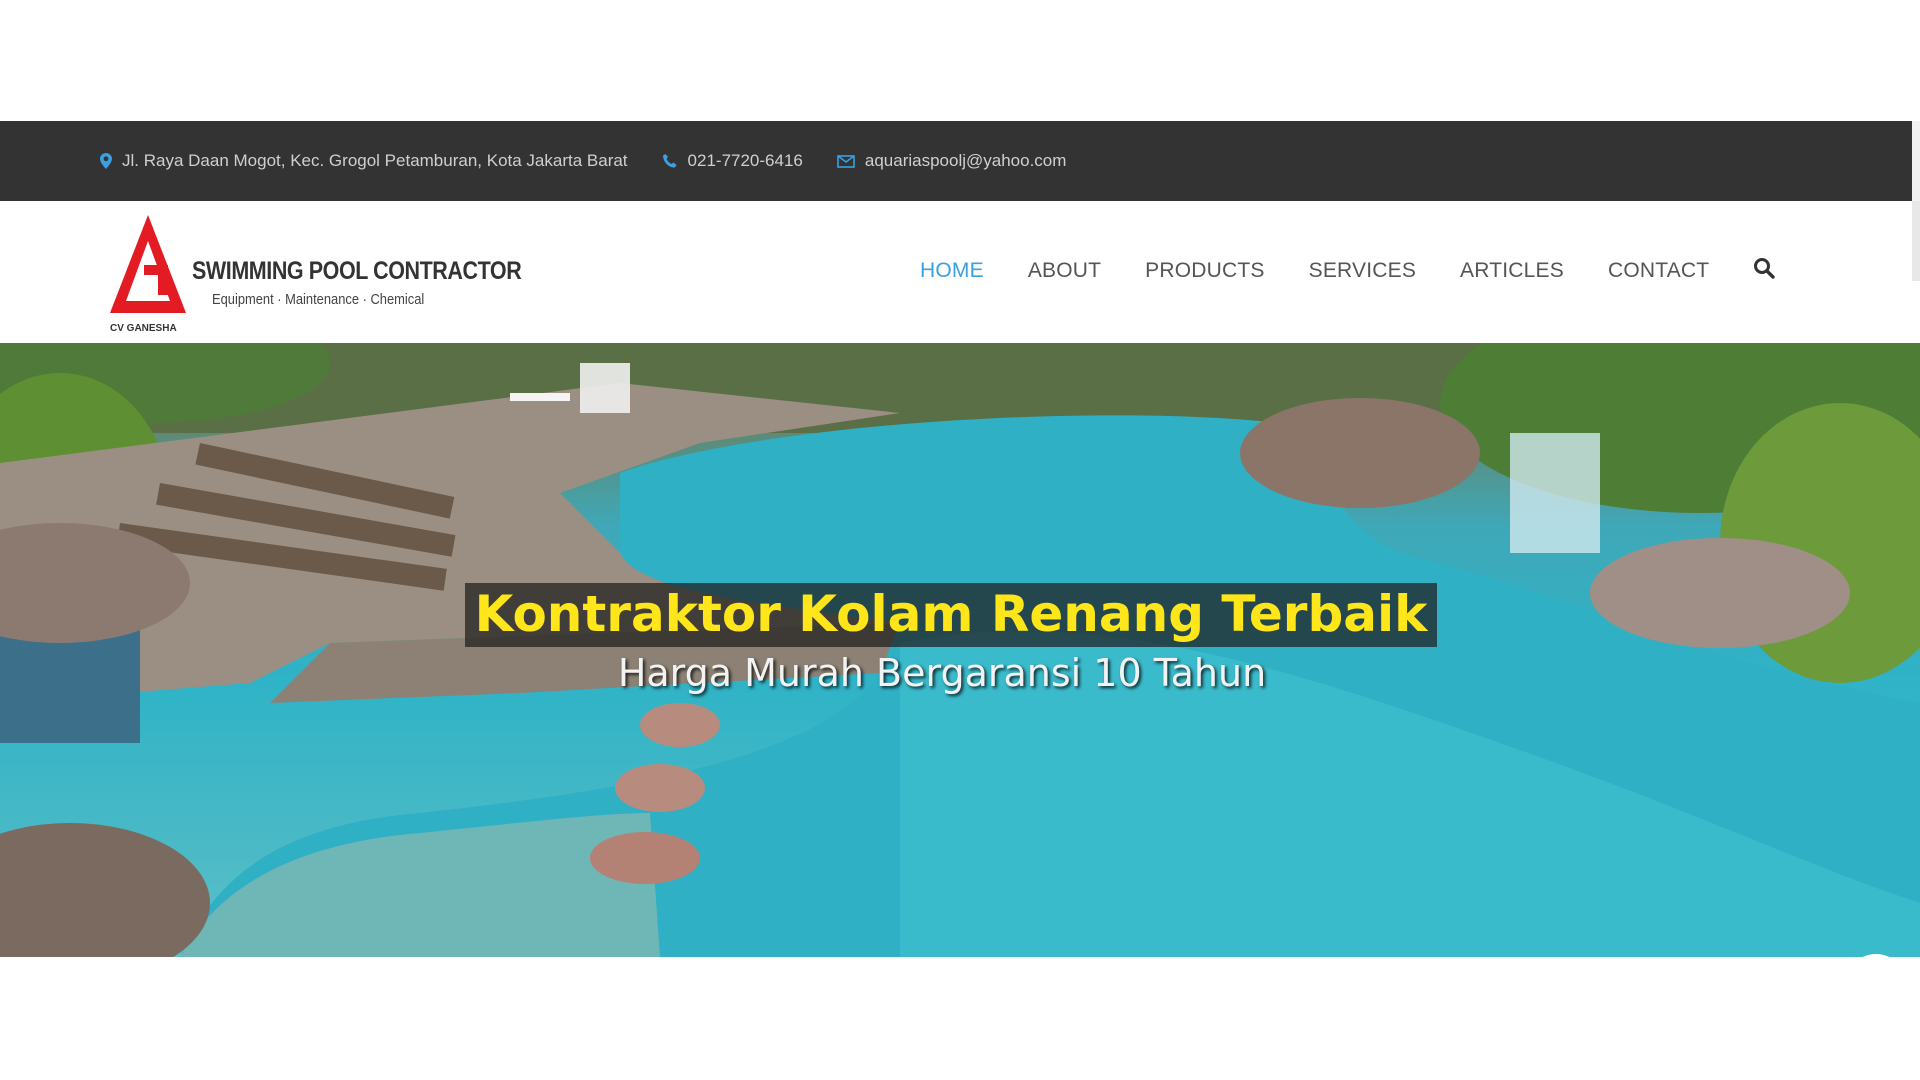 Image resolution: width=1920 pixels, height=1080 pixels. I want to click on envelope-icon, so click(846, 161).